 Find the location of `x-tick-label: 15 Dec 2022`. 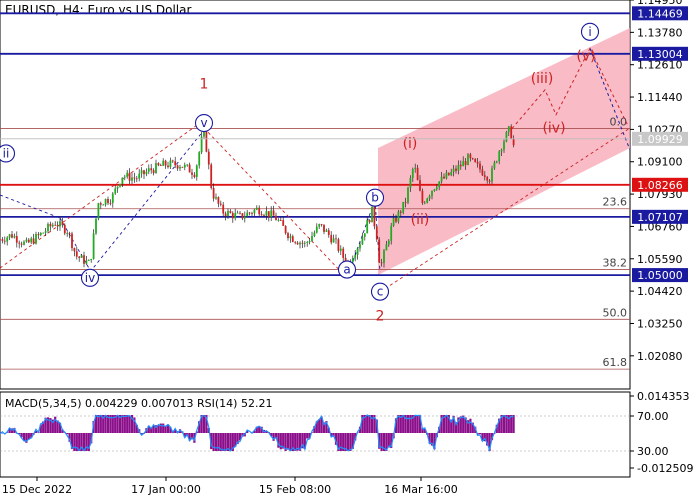

x-tick-label: 15 Dec 2022 is located at coordinates (37, 489).